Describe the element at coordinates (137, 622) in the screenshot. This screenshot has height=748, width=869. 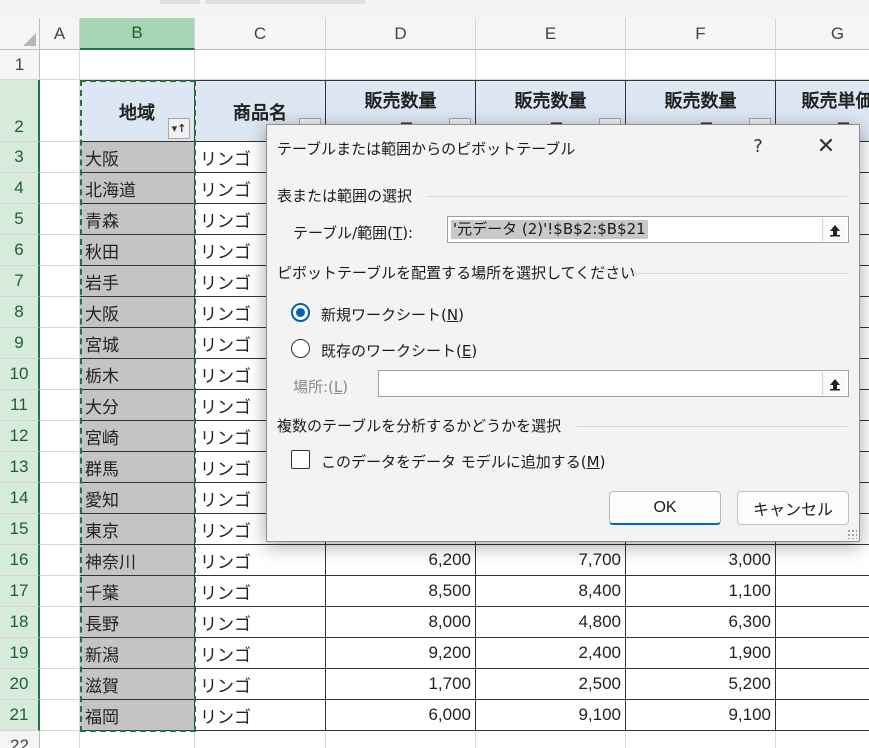
I see `cell-region: 長野` at that location.